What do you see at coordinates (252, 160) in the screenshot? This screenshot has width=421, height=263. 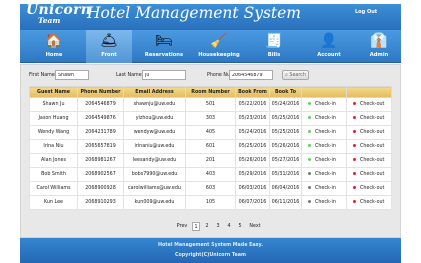 I see `book-from-cell: 05/26/2016` at bounding box center [252, 160].